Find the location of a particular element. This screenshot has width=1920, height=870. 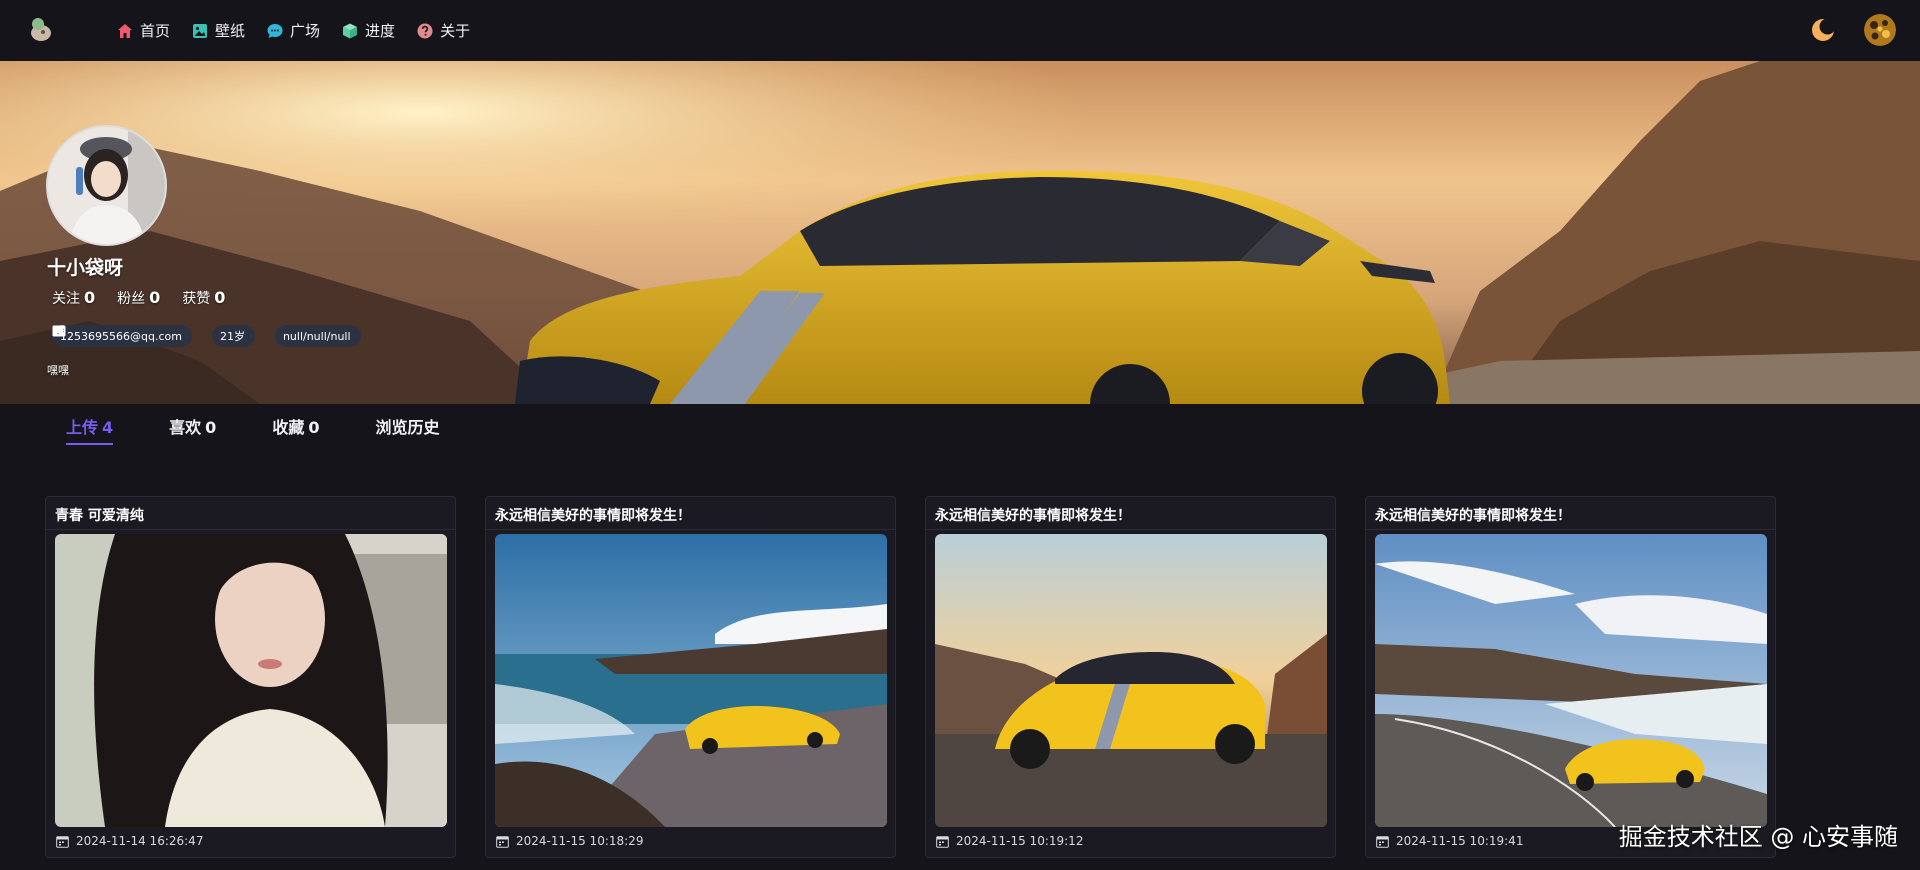

nav-progress-label: 进度 is located at coordinates (380, 31).